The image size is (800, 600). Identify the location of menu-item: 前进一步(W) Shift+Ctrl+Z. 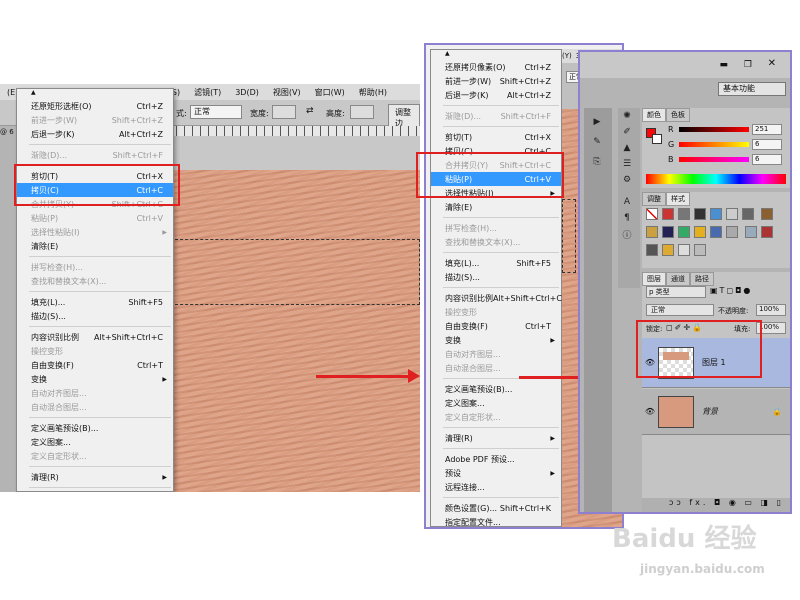
(95, 120).